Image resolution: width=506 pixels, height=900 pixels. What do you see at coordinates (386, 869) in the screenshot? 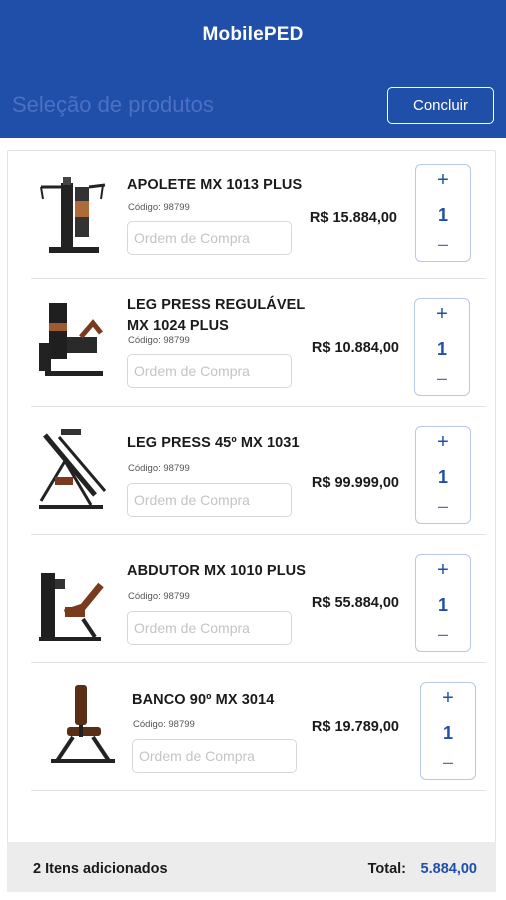
I see `total-label: Total:` at bounding box center [386, 869].